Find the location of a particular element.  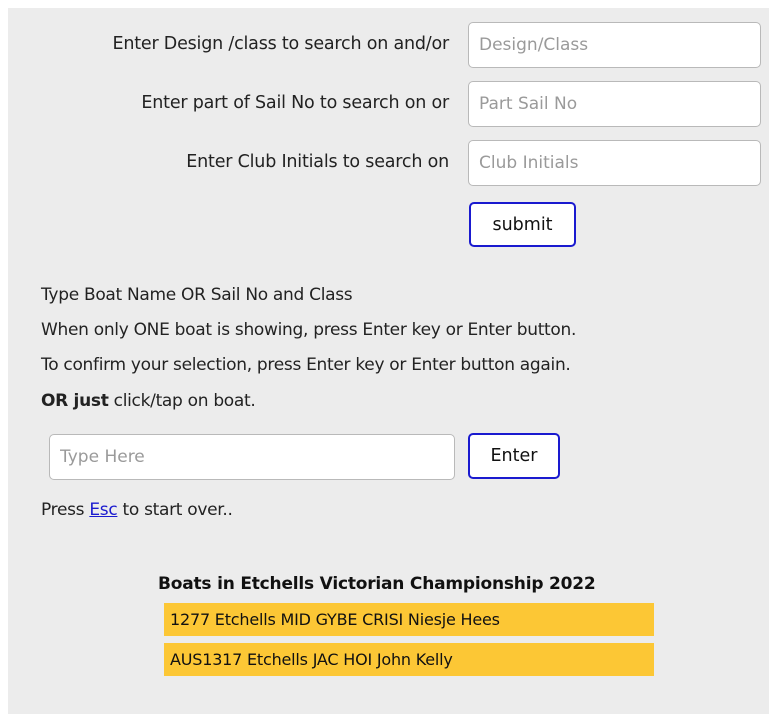

club-initials-input is located at coordinates (614, 163).